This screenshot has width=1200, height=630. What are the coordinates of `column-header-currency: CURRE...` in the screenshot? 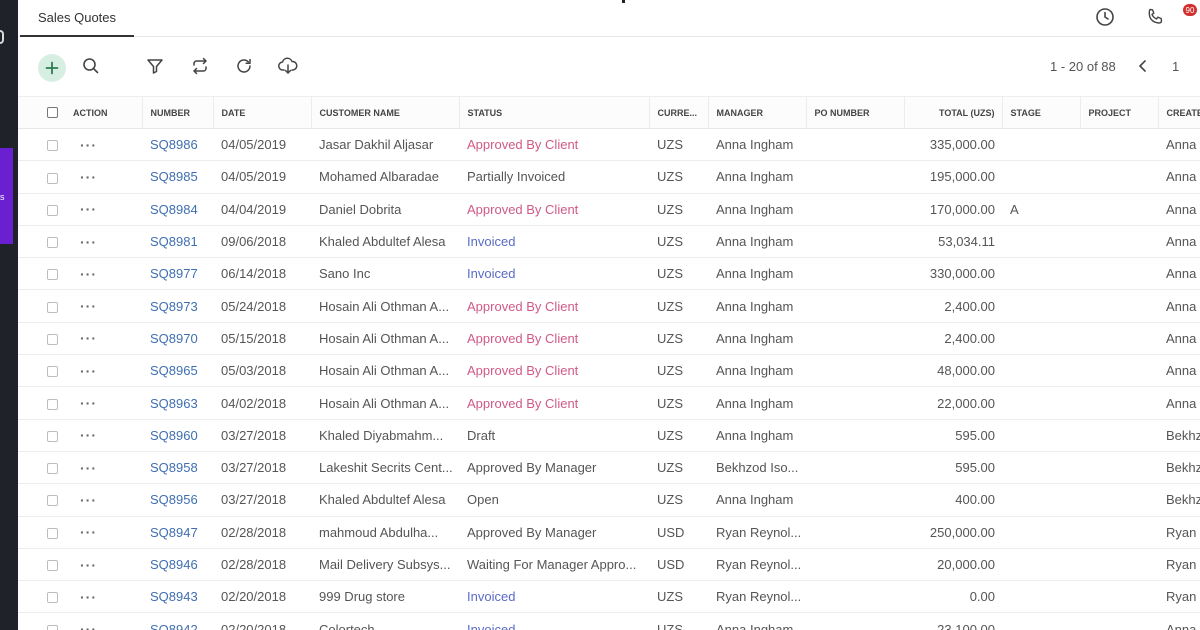 It's located at (678, 112).